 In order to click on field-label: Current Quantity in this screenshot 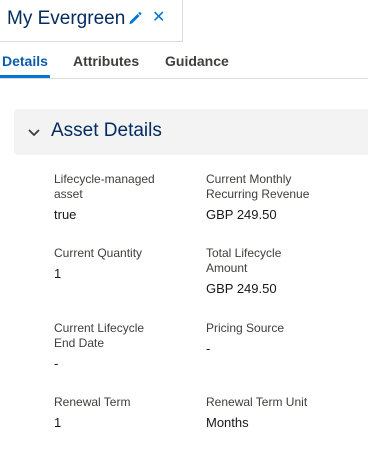, I will do `click(98, 253)`.